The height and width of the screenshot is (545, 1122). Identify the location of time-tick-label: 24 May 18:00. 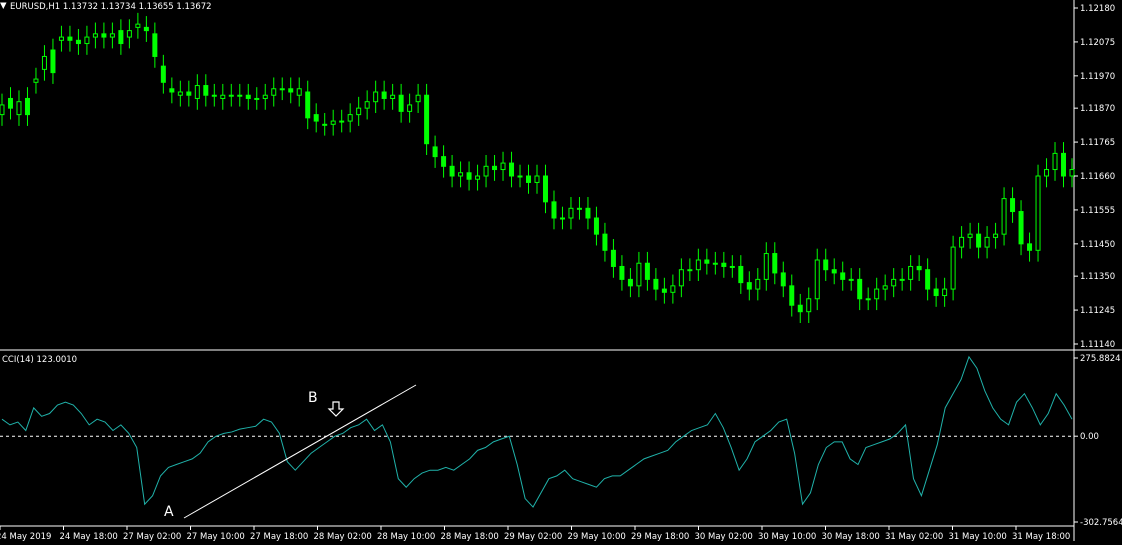
(89, 536).